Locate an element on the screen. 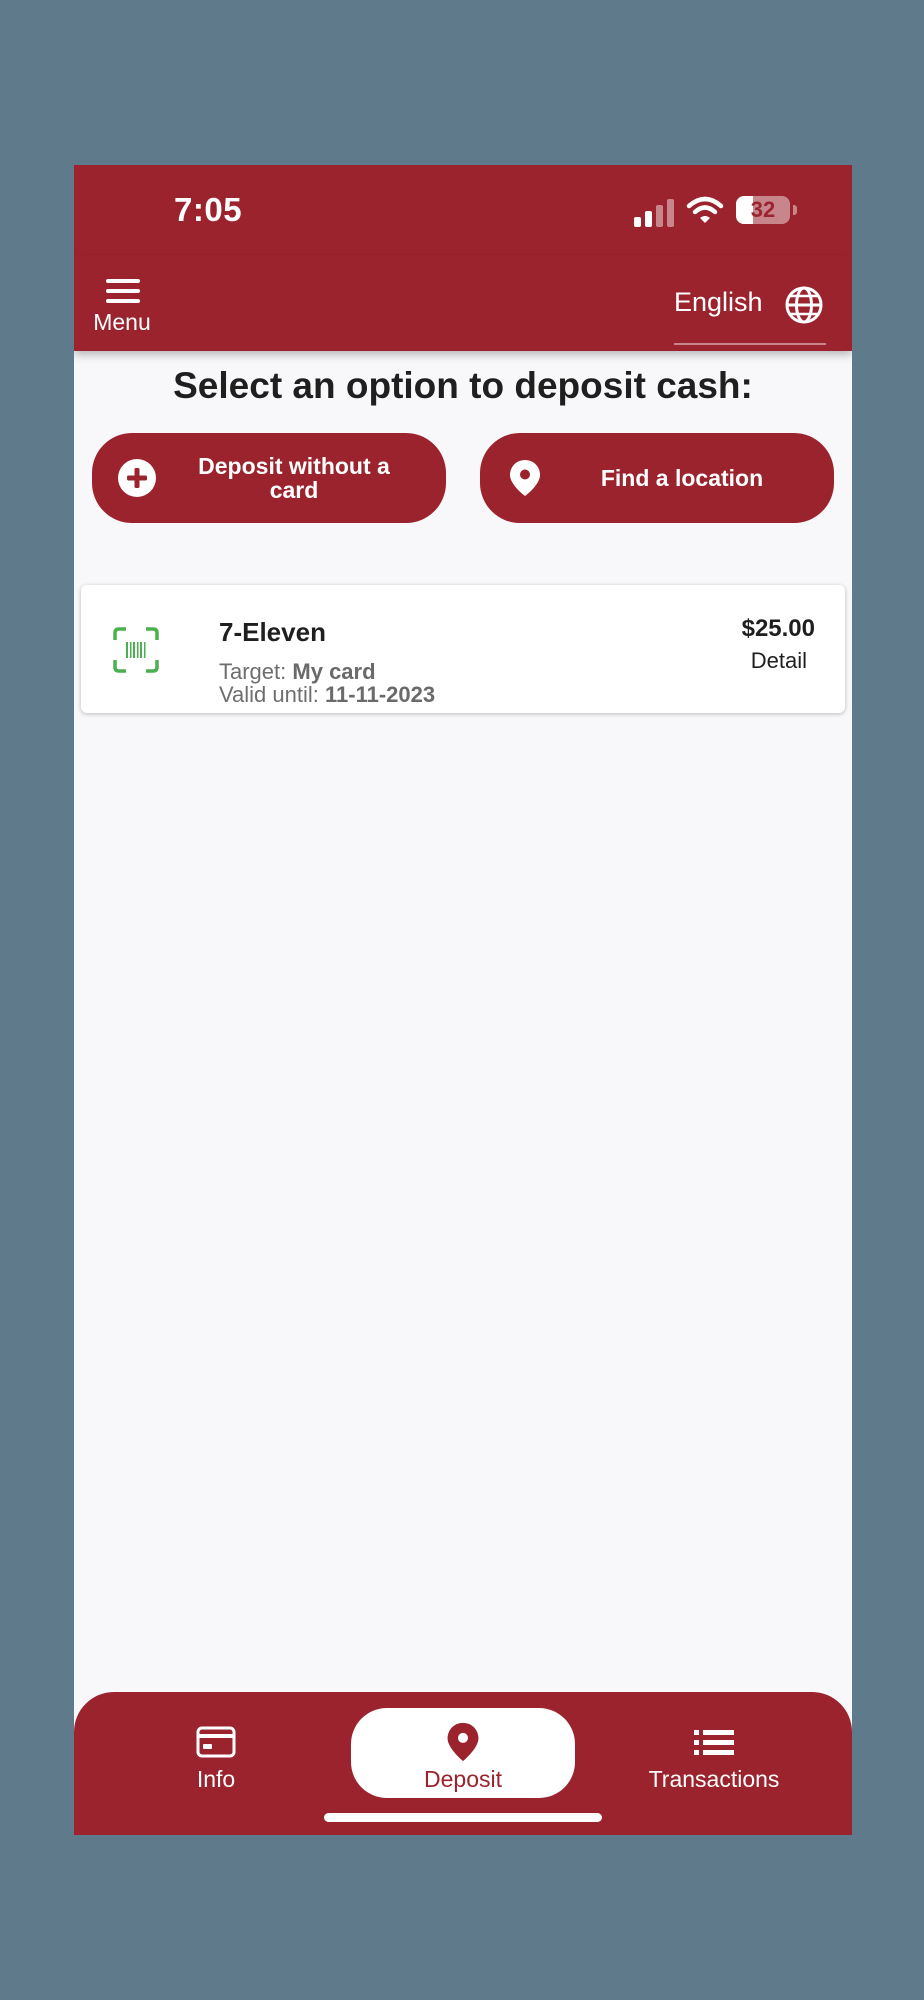  deposit-without-card-label: Deposit without a card is located at coordinates (294, 478).